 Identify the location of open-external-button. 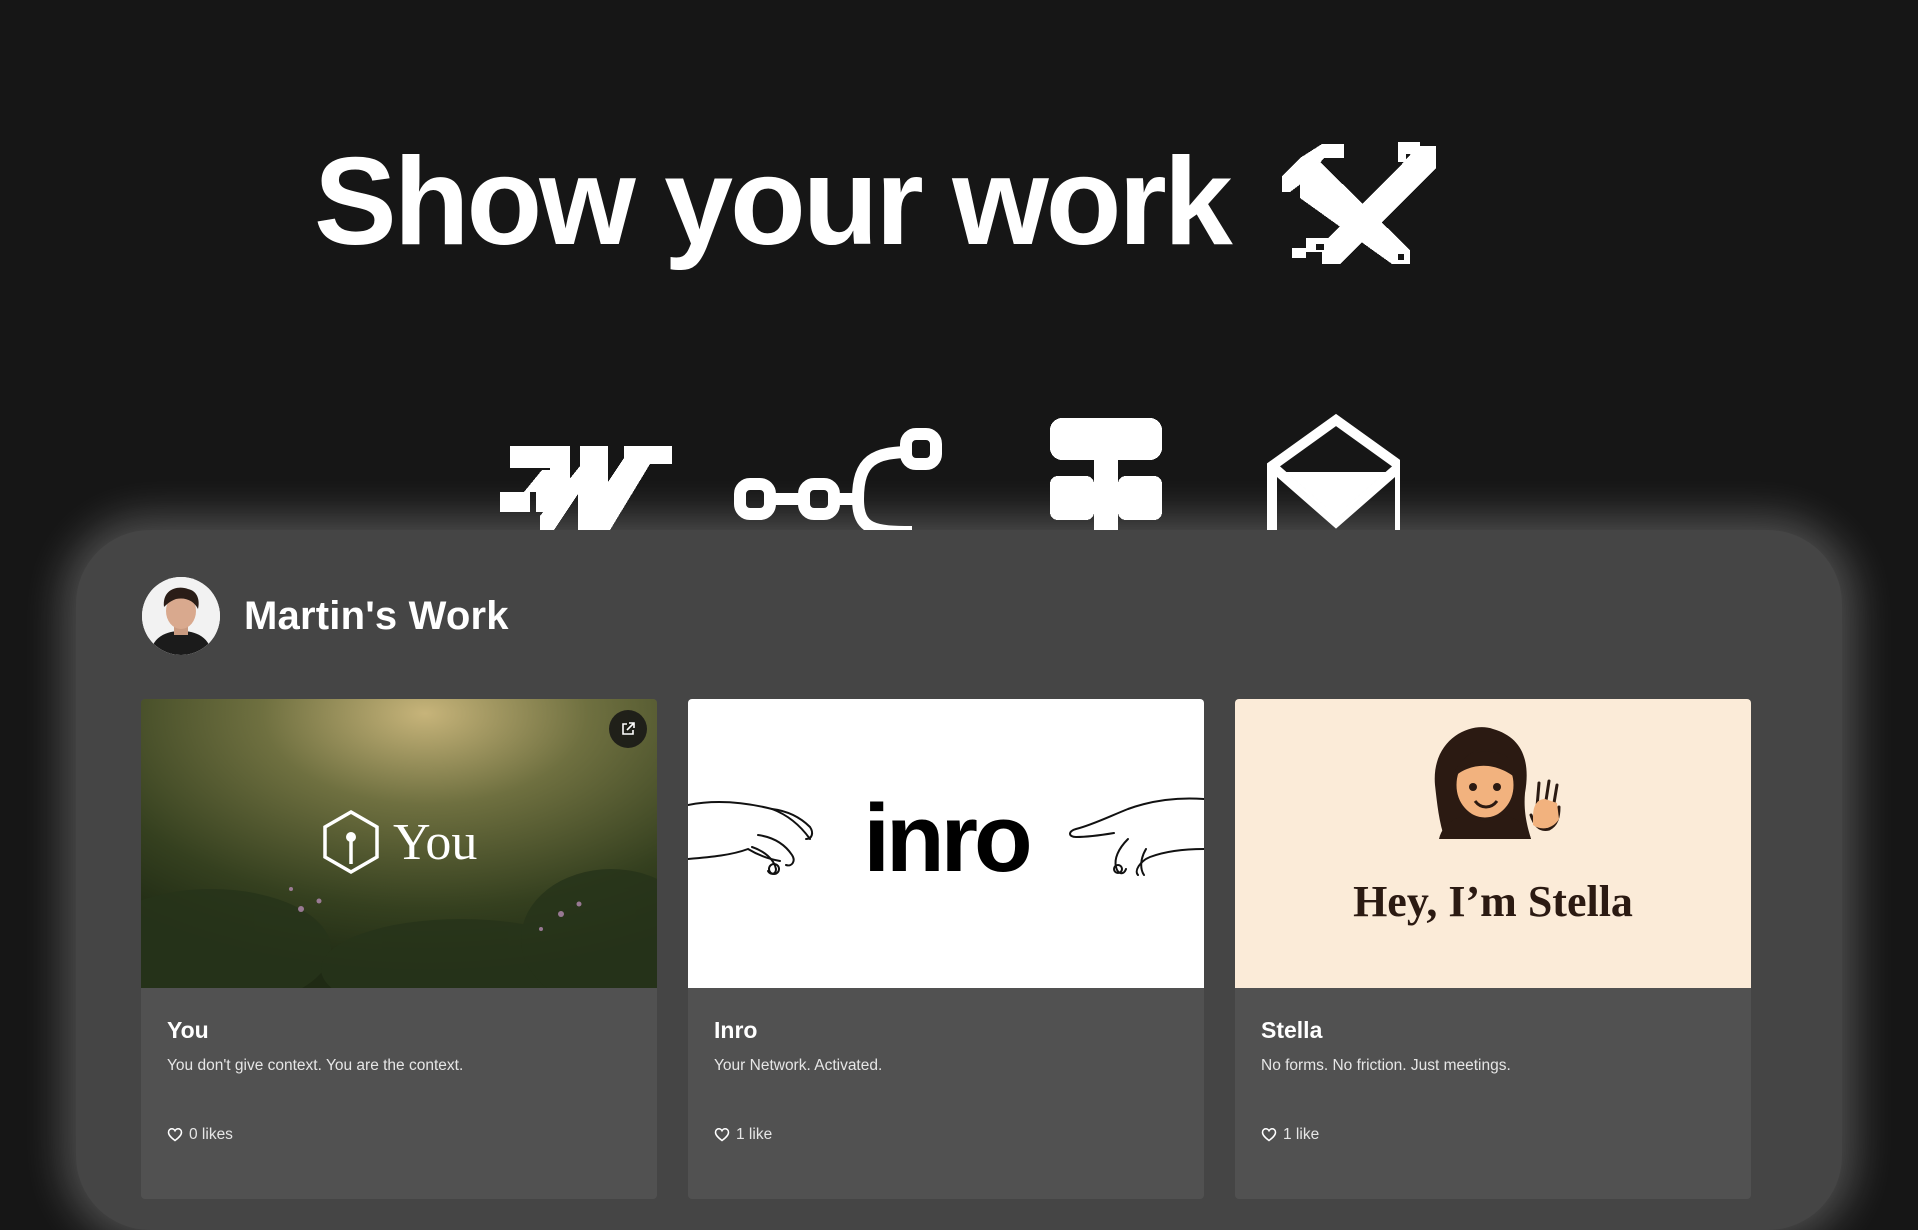
(628, 729).